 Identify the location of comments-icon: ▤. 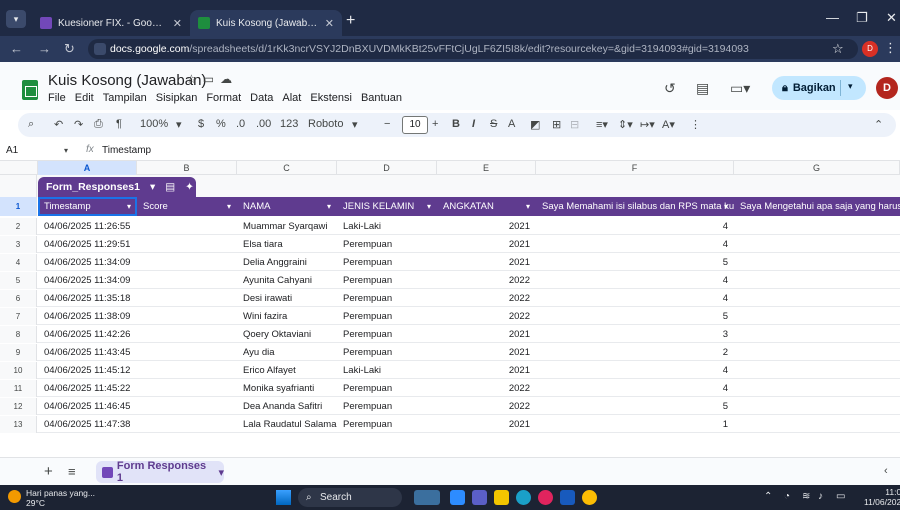
(702, 88).